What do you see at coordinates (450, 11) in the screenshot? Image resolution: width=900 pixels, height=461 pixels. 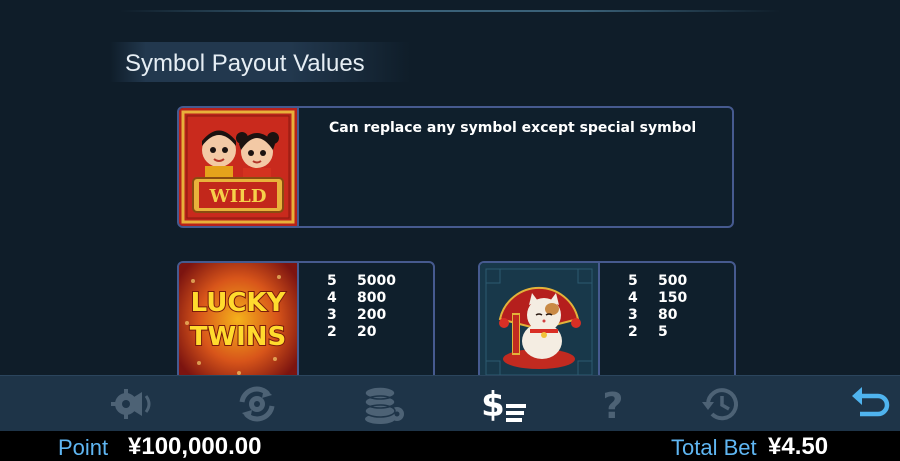 I see `top-divider` at bounding box center [450, 11].